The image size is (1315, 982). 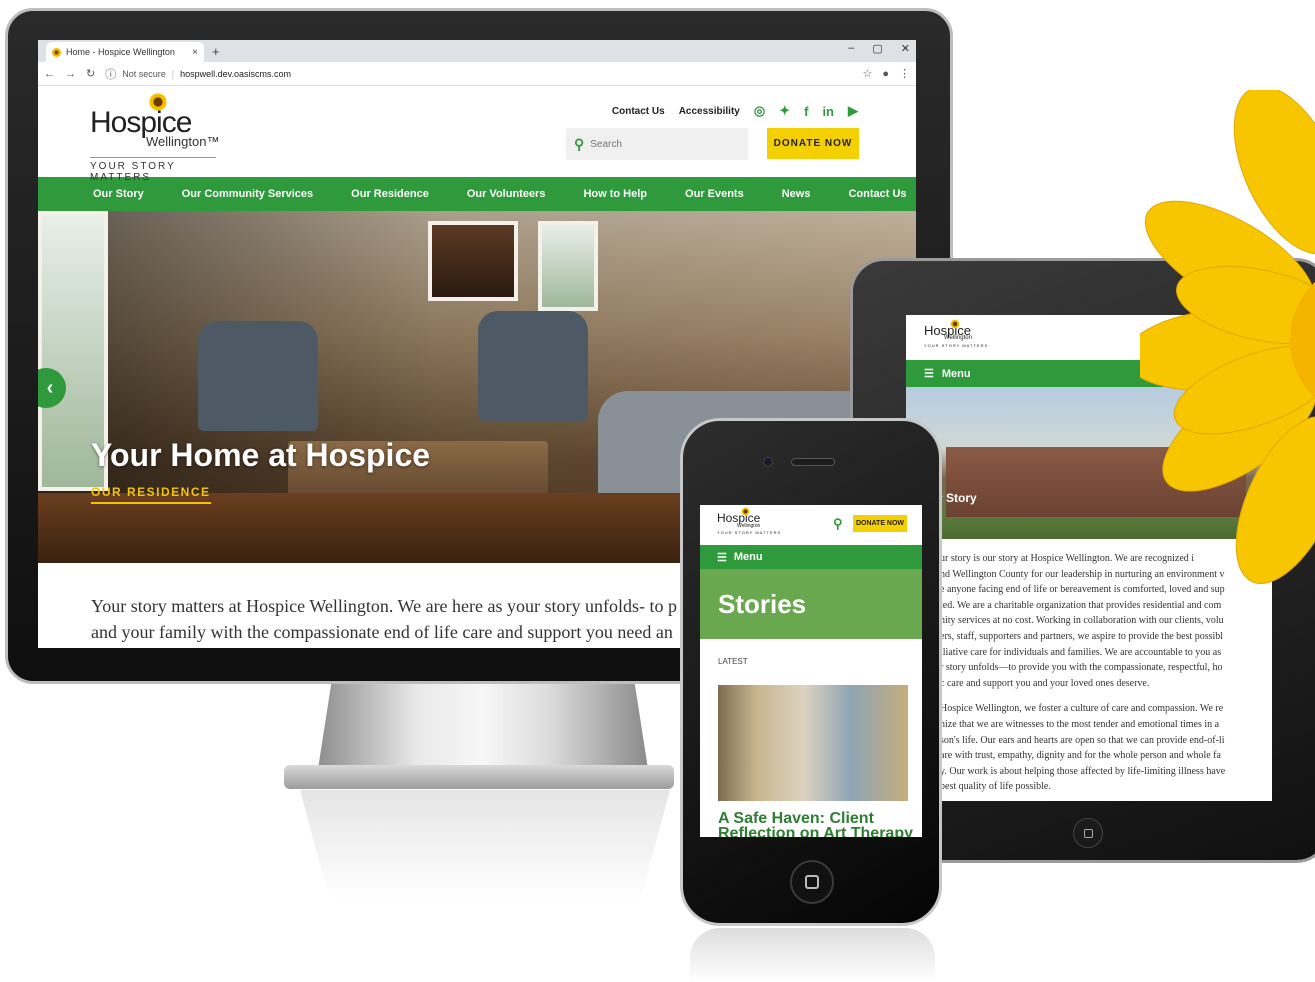 I want to click on contact-us-link: Contact Us, so click(x=638, y=111).